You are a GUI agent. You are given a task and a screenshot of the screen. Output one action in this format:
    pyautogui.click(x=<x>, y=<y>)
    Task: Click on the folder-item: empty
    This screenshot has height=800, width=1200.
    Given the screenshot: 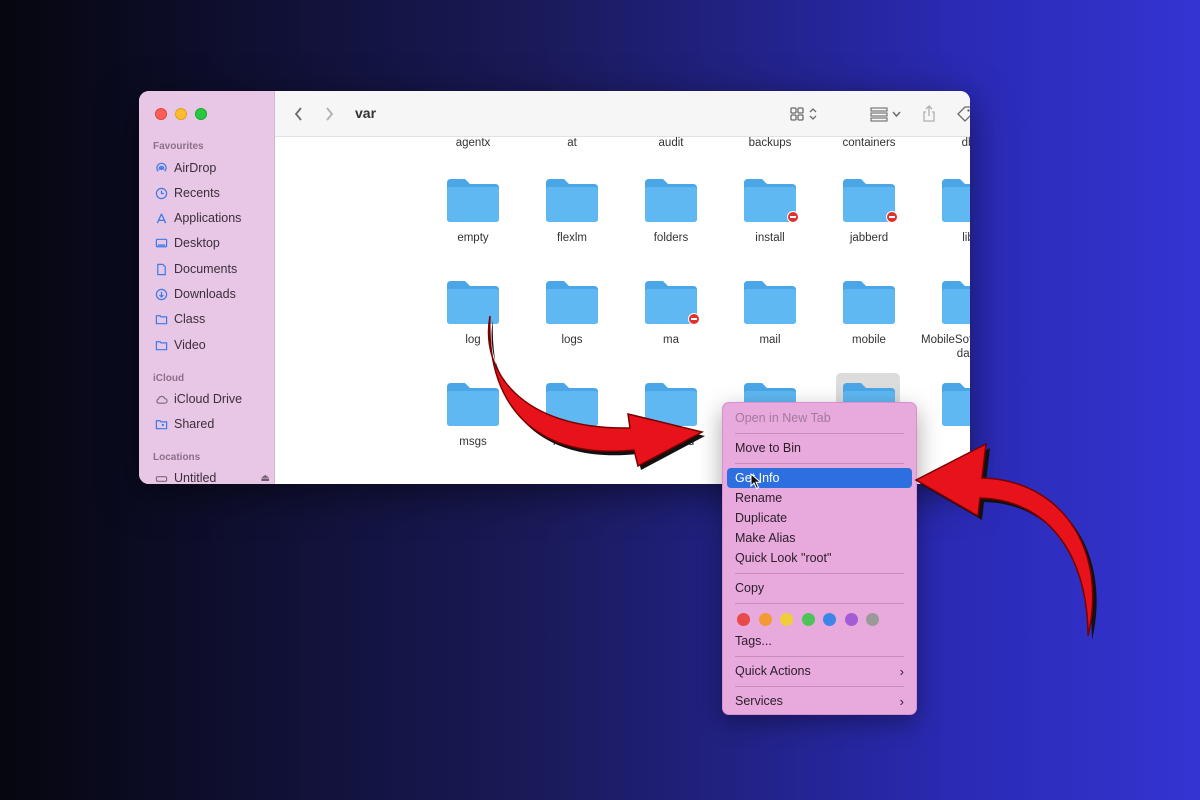 What is the action you would take?
    pyautogui.click(x=473, y=211)
    